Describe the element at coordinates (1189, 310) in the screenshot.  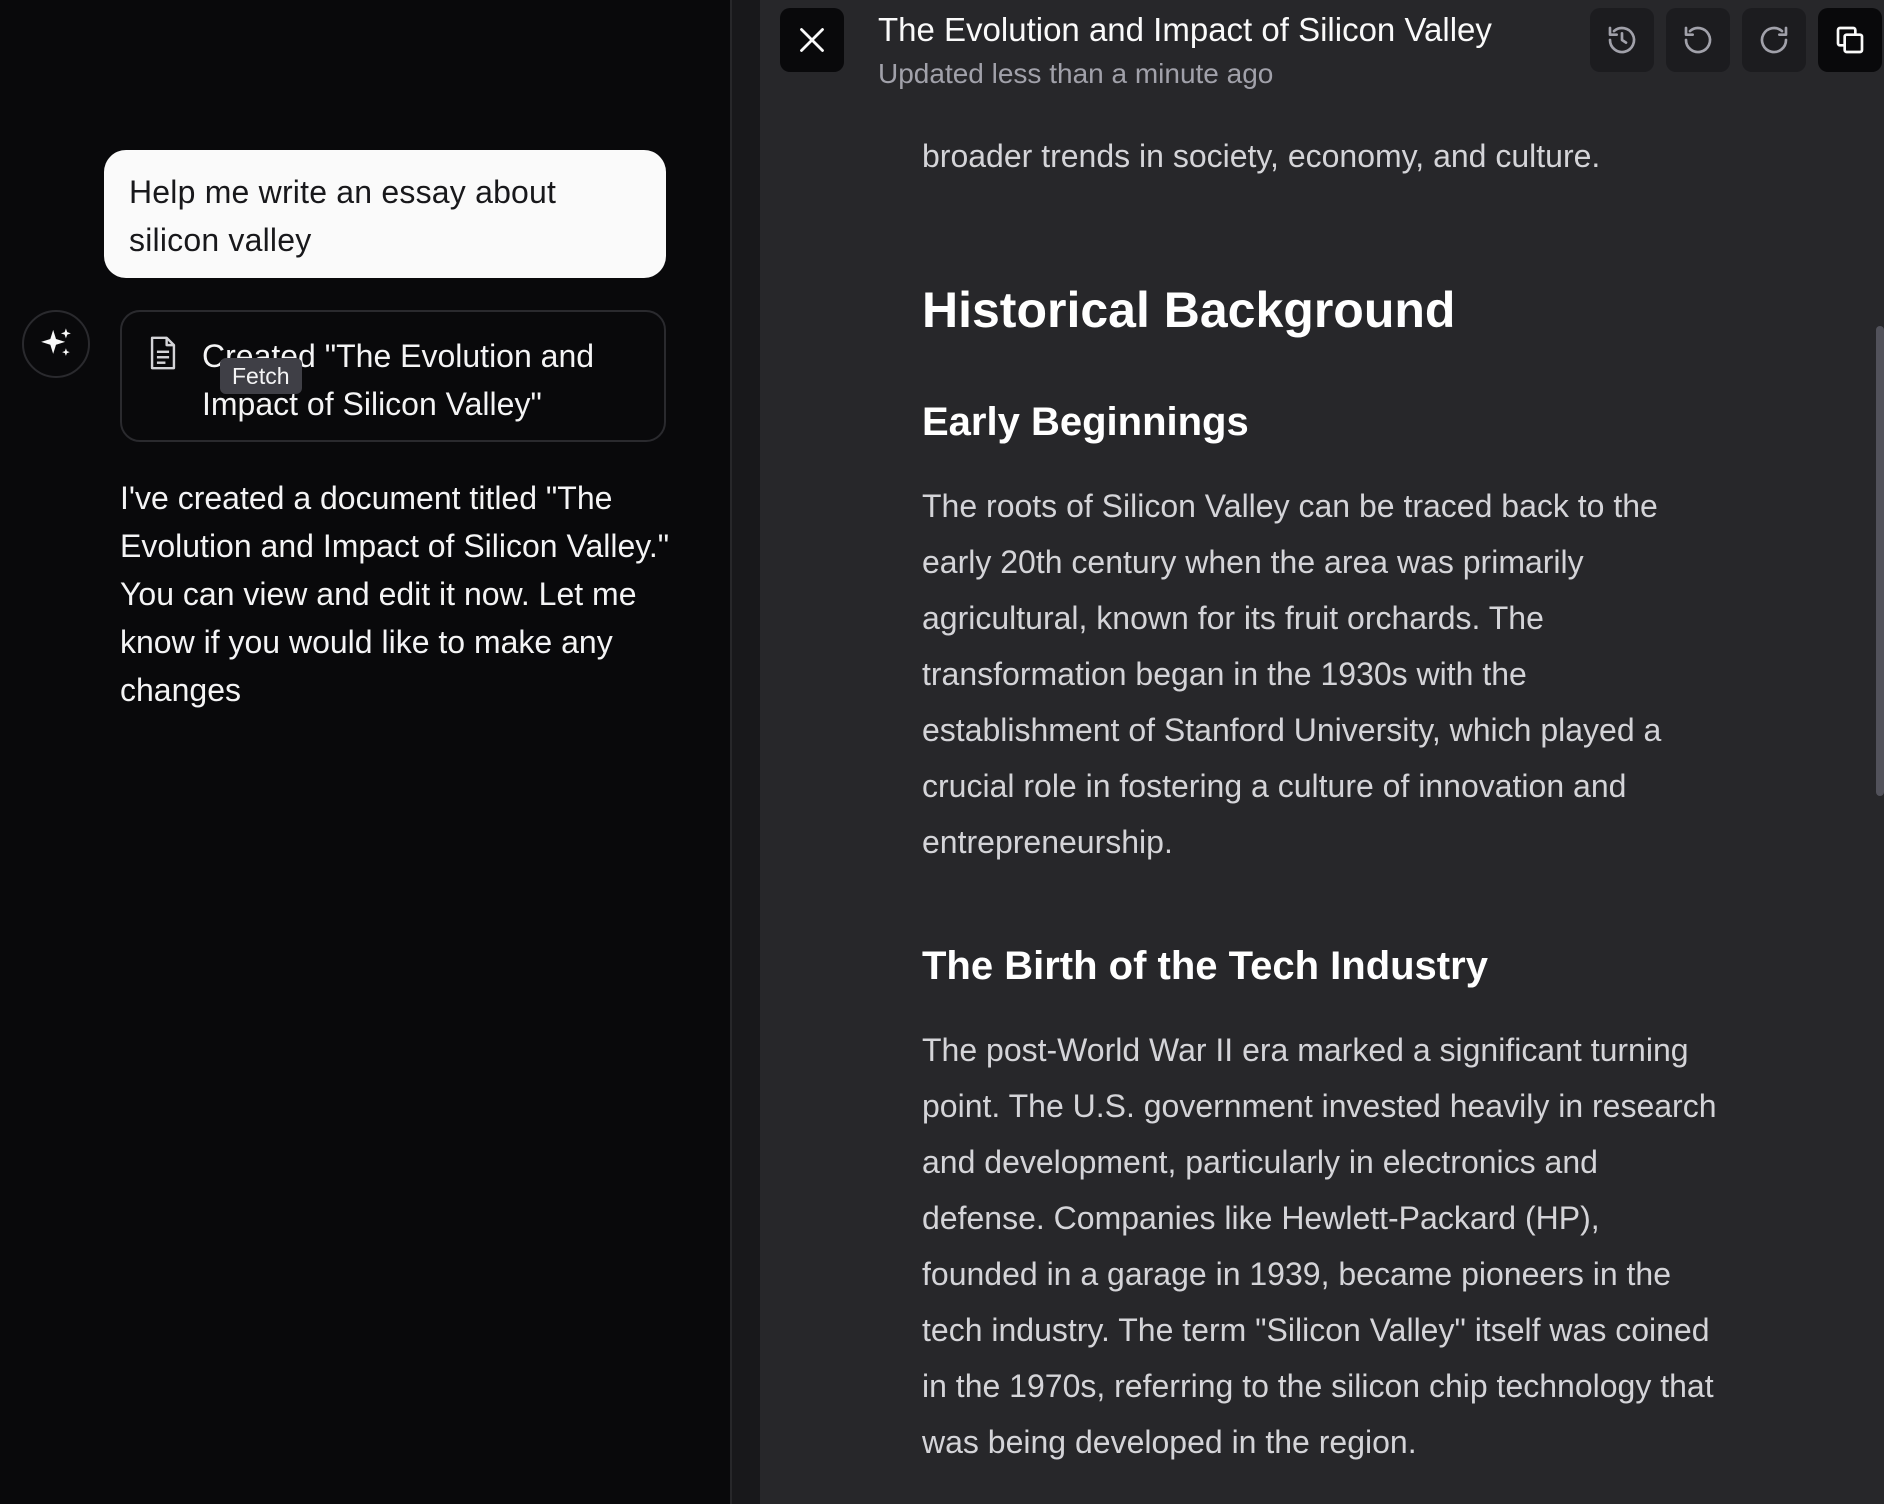
I see `heading-historical-background: Historical Background` at that location.